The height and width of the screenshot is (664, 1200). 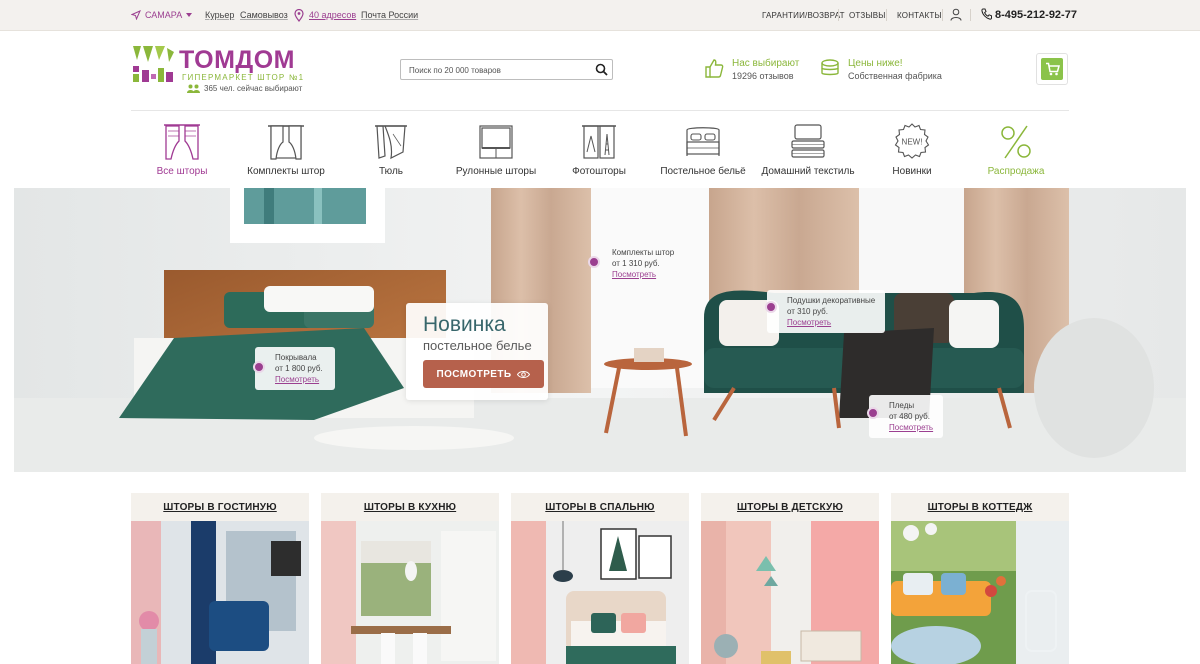 I want to click on feature-title: Нас выбирают, so click(x=766, y=63).